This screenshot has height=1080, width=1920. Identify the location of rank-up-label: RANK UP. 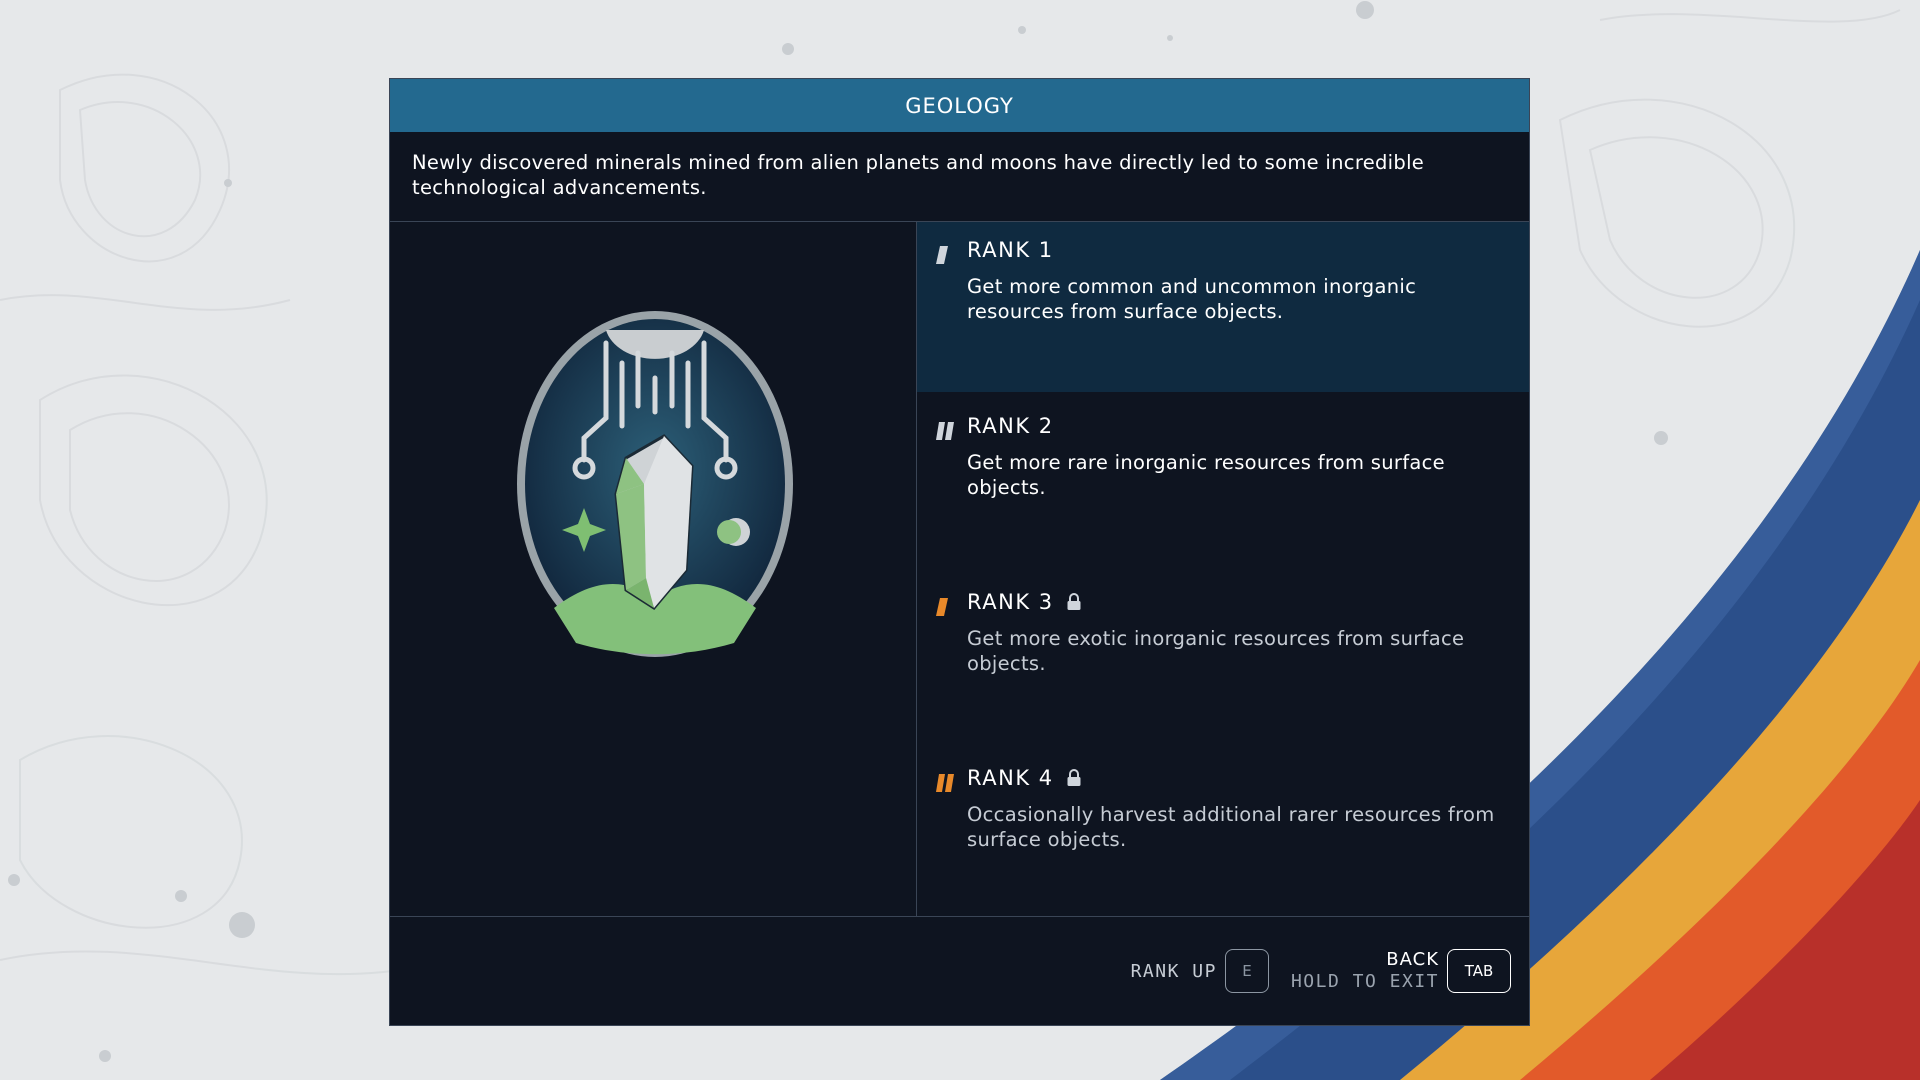
(1173, 971).